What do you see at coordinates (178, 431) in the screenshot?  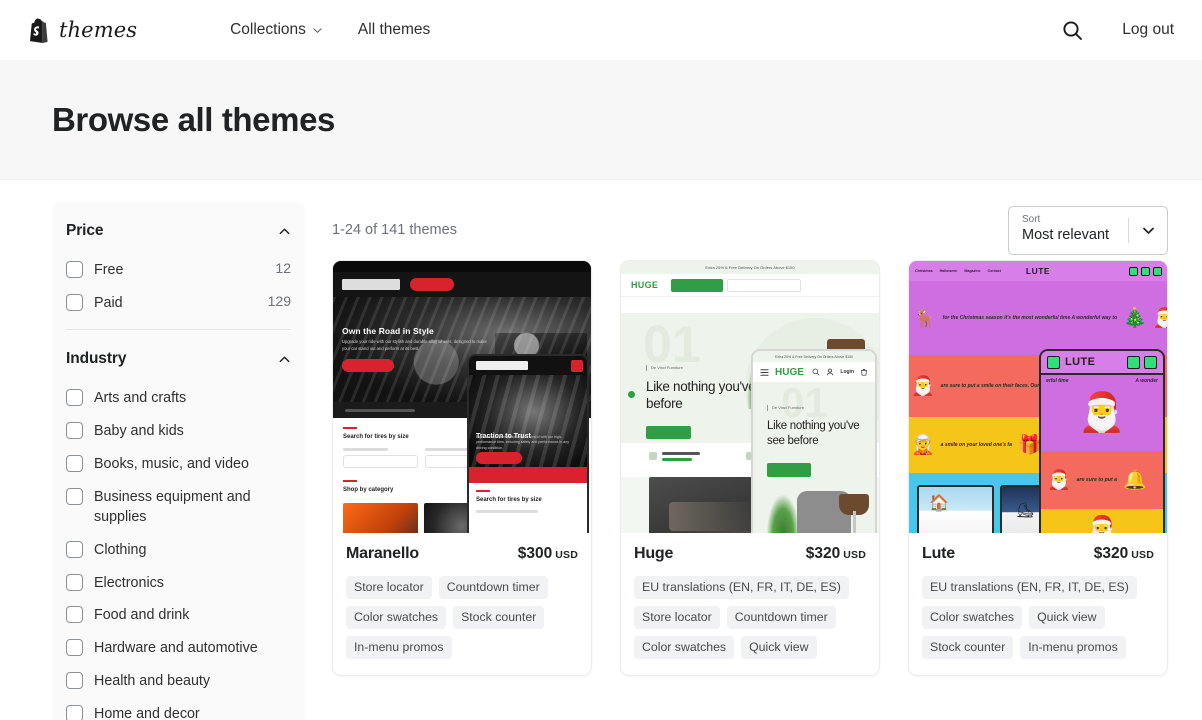 I see `filter-option-baby-and-kids: Baby and kids` at bounding box center [178, 431].